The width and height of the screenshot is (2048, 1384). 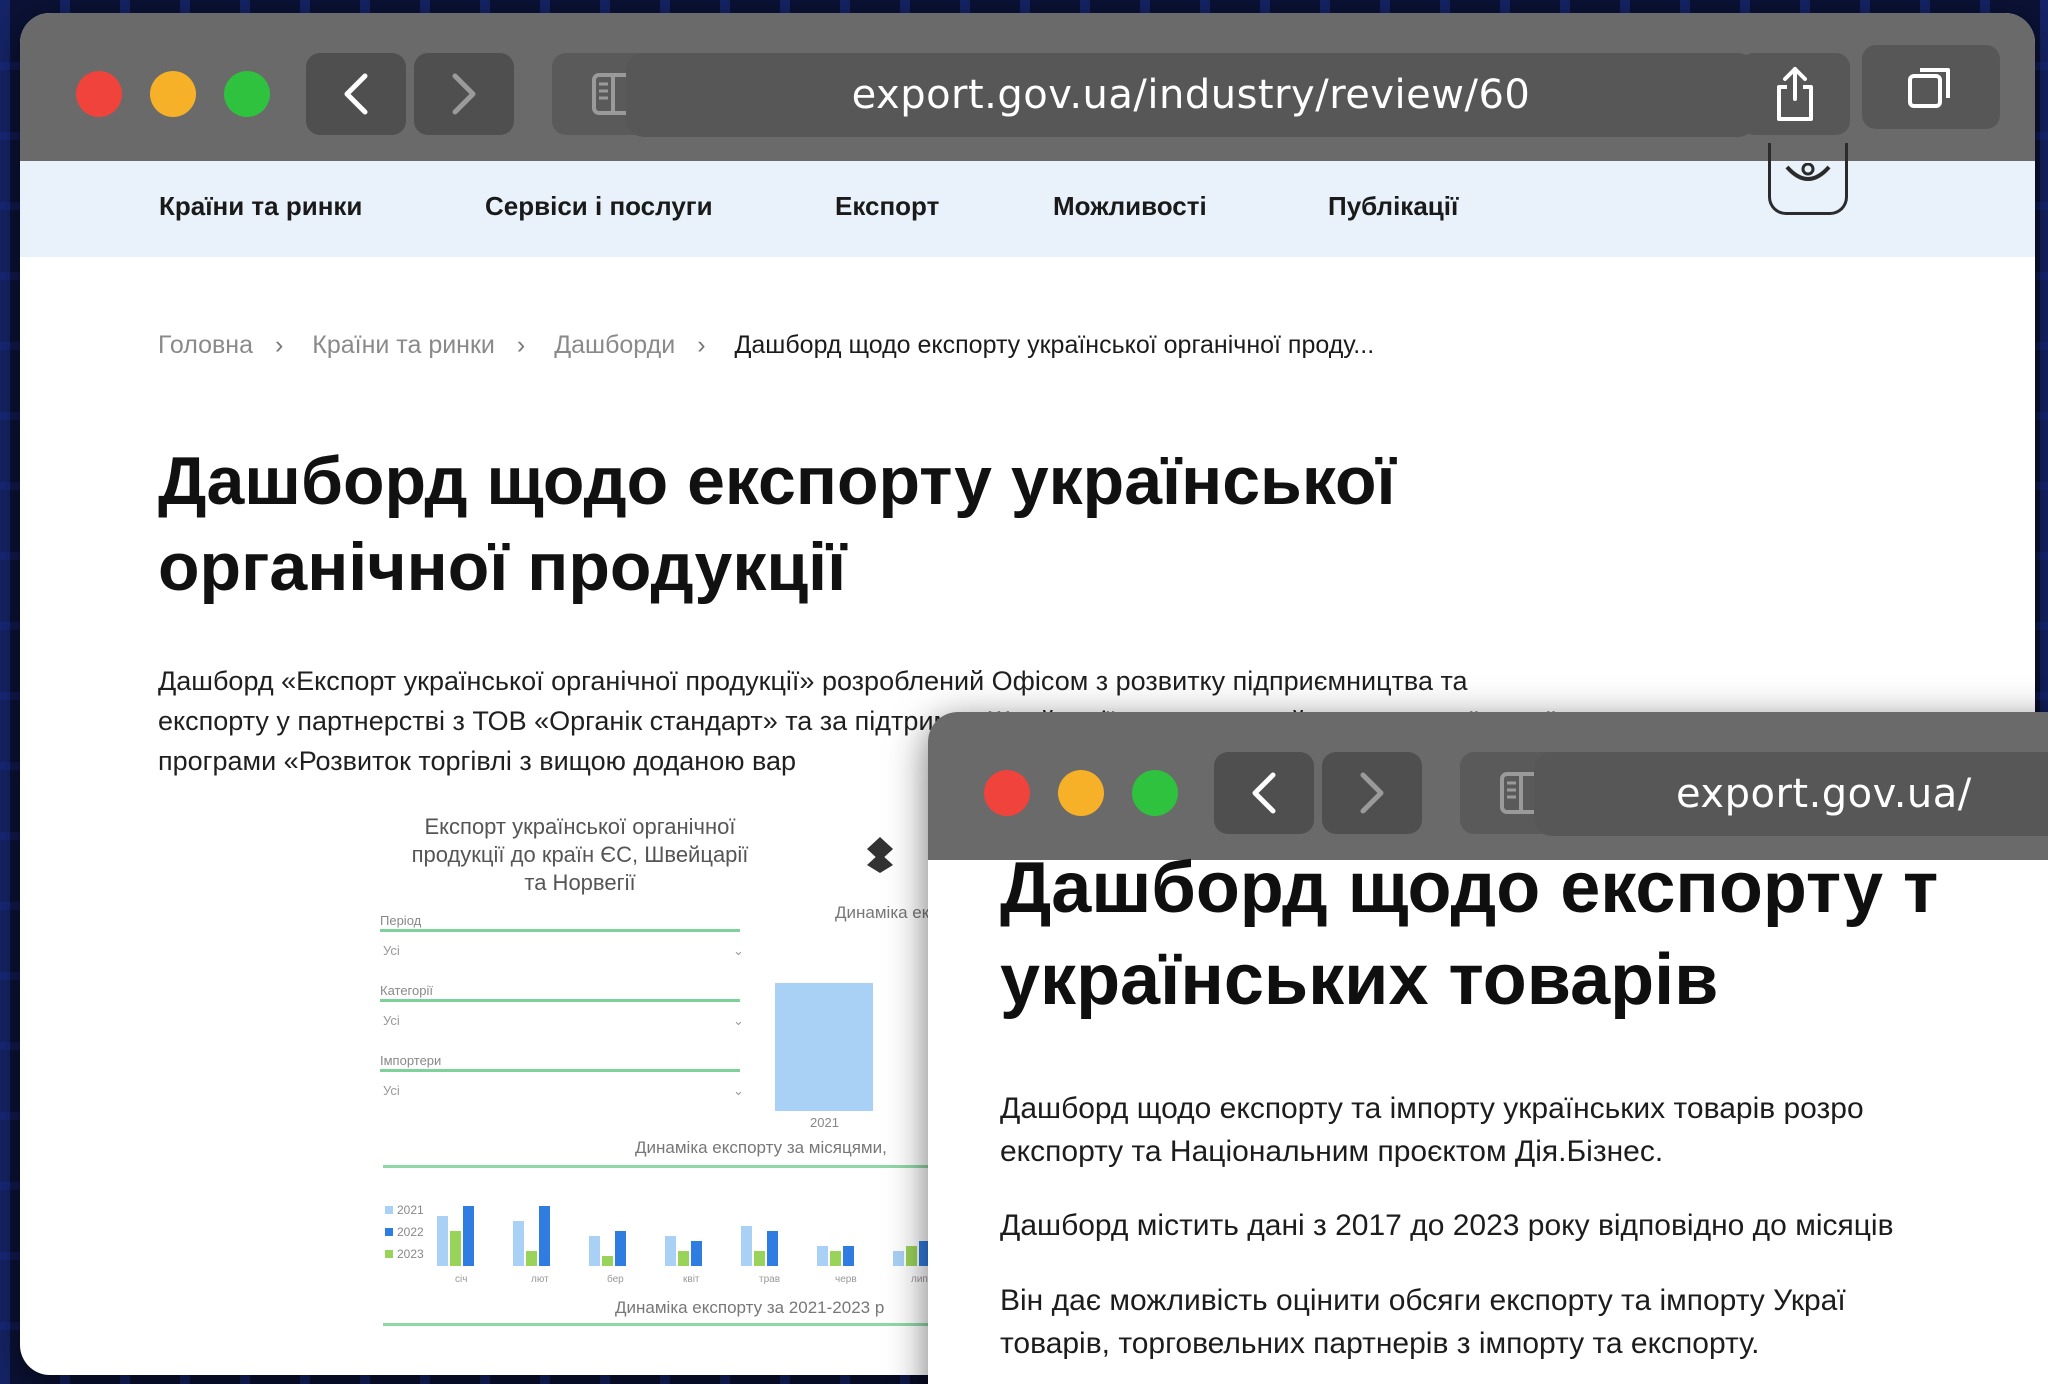 What do you see at coordinates (614, 345) in the screenshot?
I see `breadcrumb-dashboards: Дашборди` at bounding box center [614, 345].